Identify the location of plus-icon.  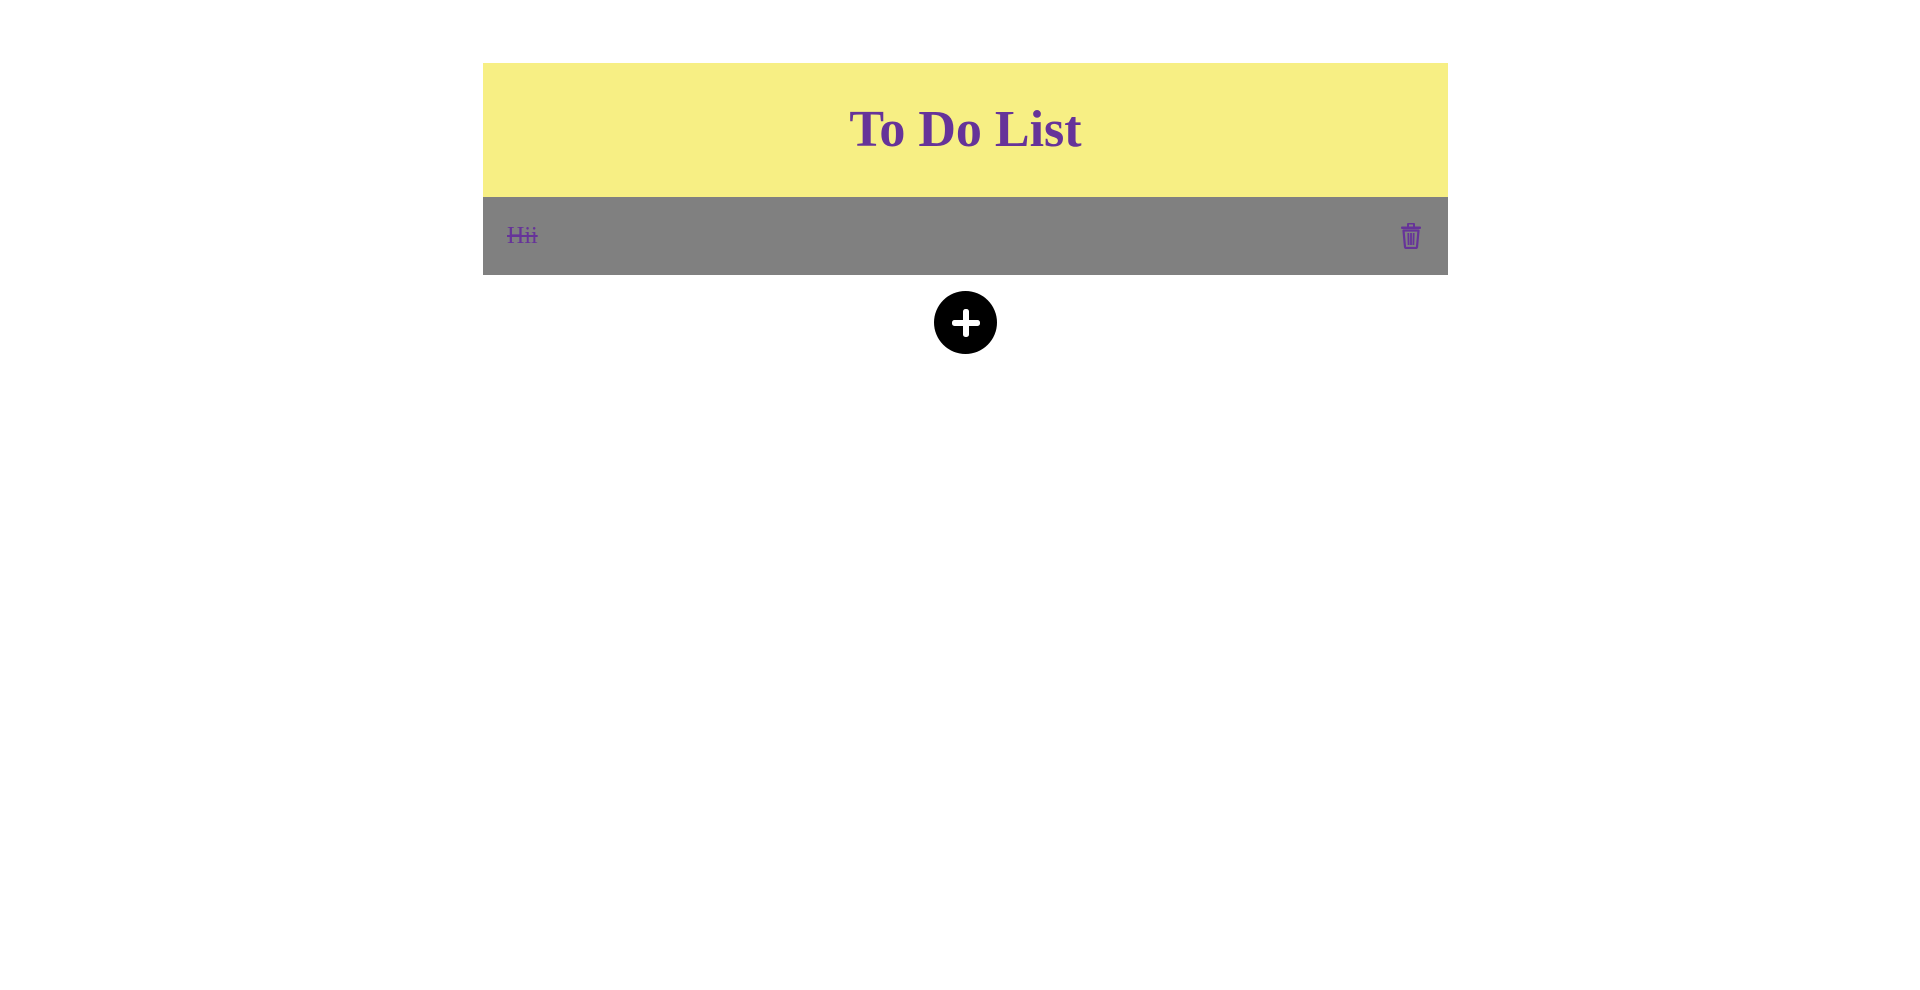
(965, 322).